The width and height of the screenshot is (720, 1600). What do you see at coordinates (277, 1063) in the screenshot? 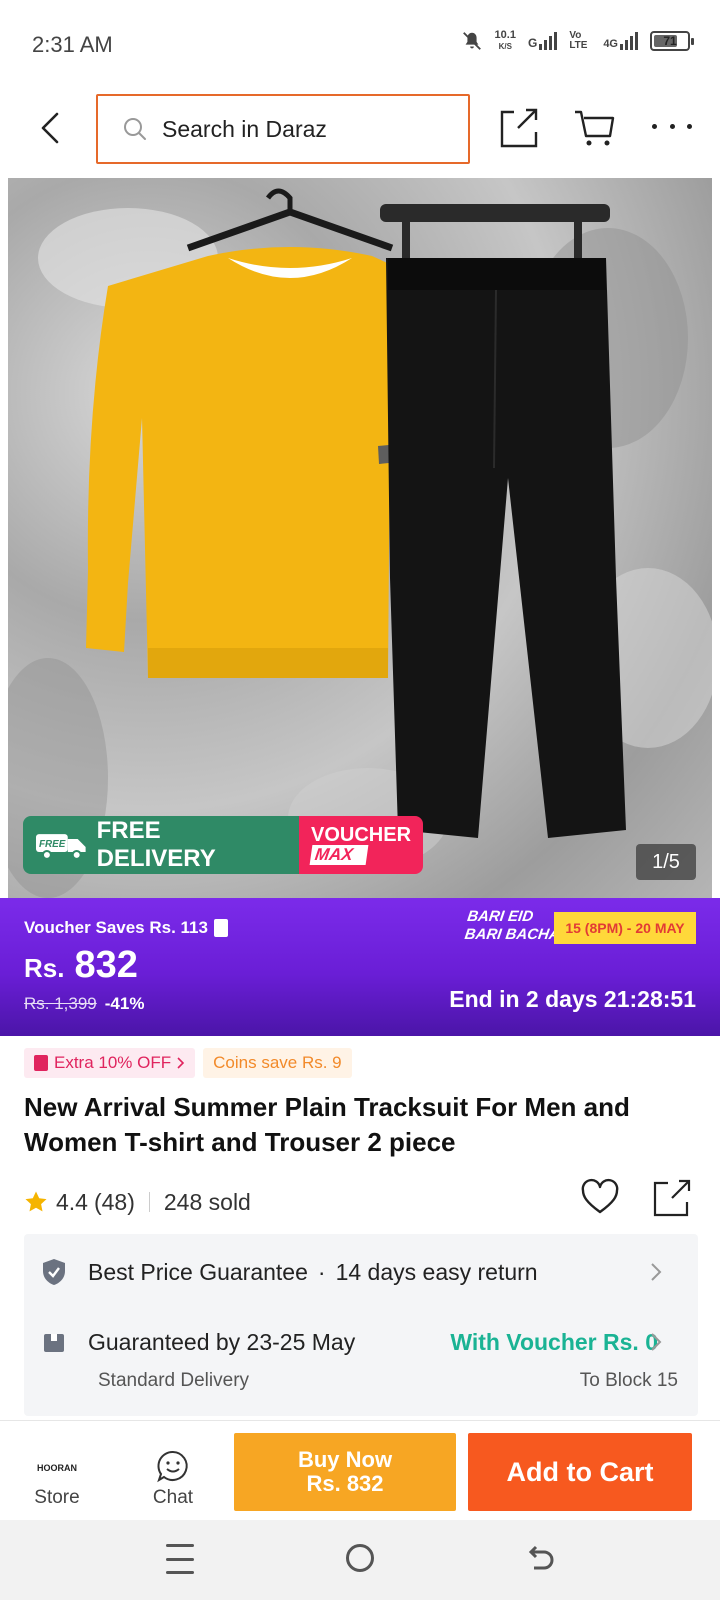
I see `coins-tag: Coins save Rs. 9` at bounding box center [277, 1063].